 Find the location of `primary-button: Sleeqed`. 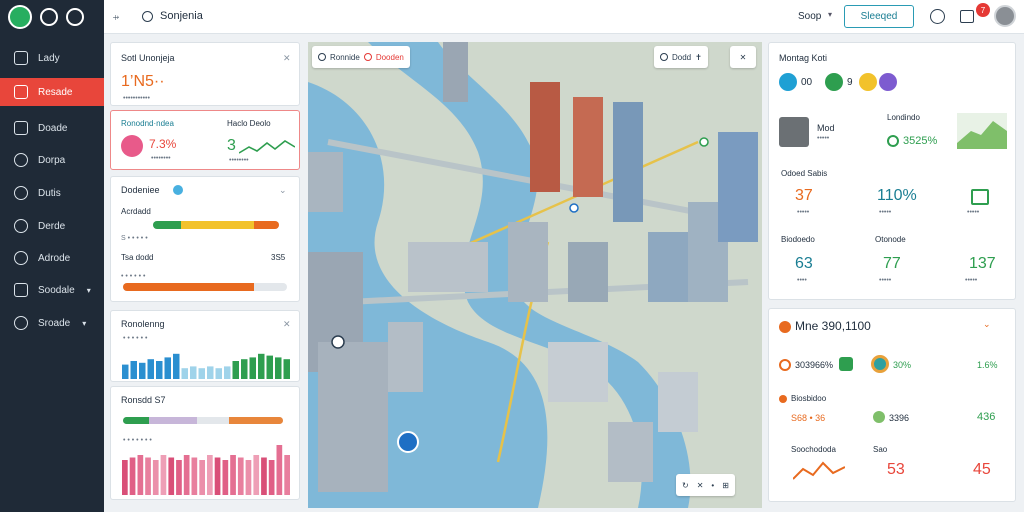

primary-button: Sleeqed is located at coordinates (879, 16).